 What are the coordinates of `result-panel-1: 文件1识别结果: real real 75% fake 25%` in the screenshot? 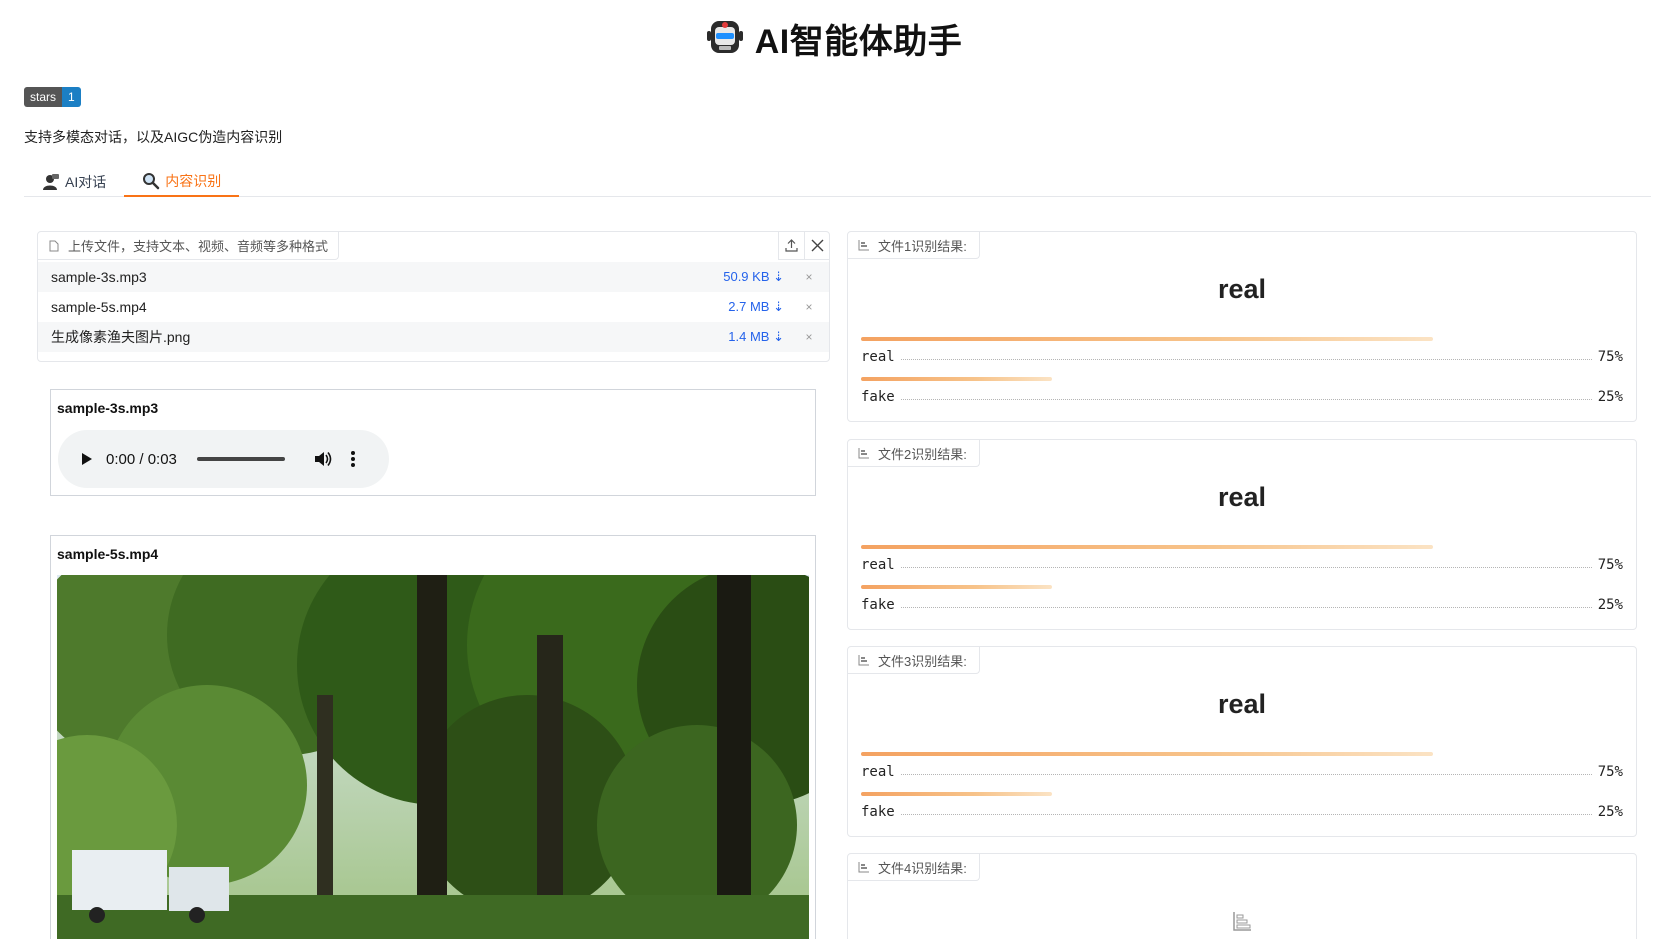 It's located at (1242, 326).